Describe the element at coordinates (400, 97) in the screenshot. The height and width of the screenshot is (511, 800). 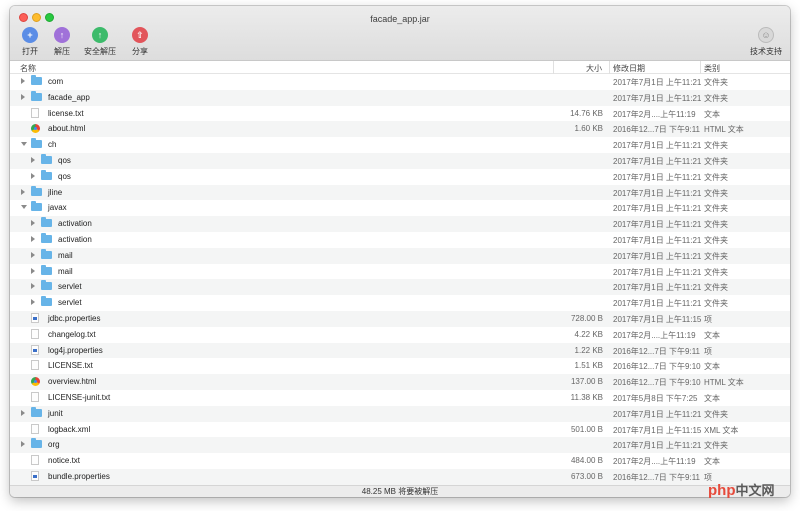
I see `file-row: facade_app 2017年7月1日 上午11:21 文件夹` at that location.